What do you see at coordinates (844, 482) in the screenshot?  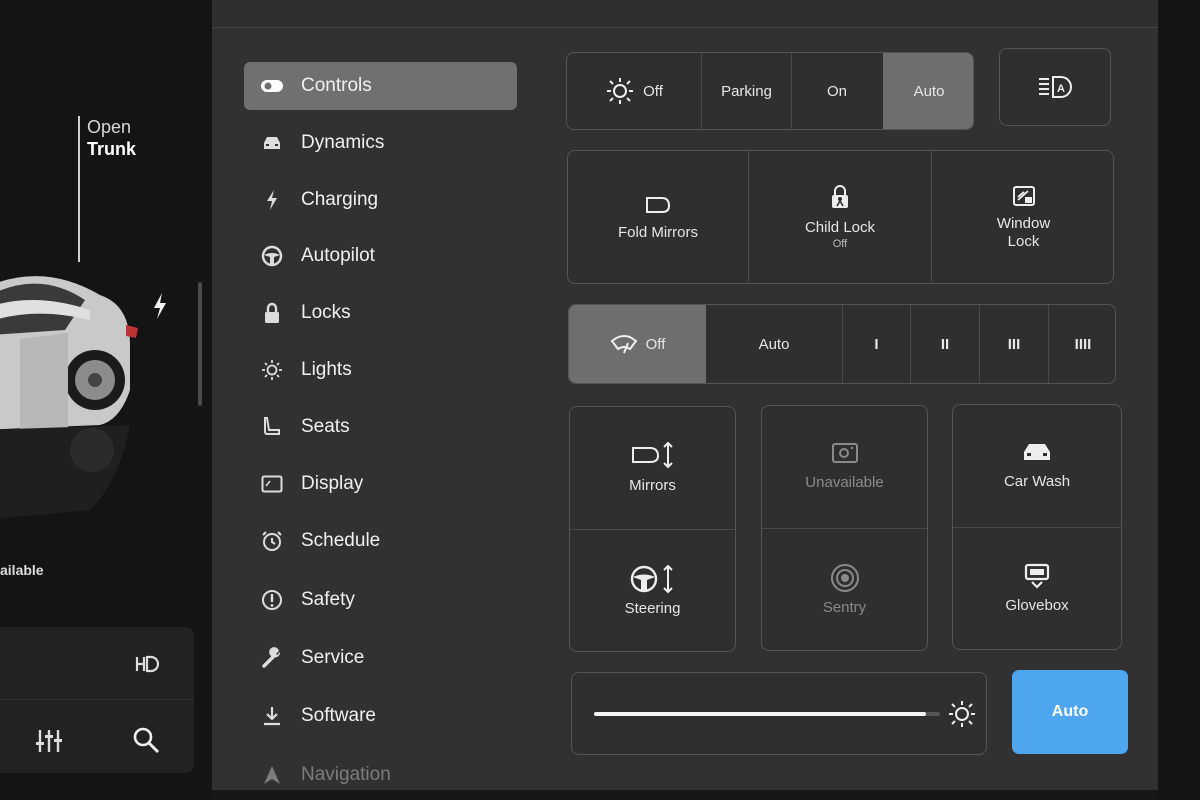 I see `unavailable-label: Unavailable` at bounding box center [844, 482].